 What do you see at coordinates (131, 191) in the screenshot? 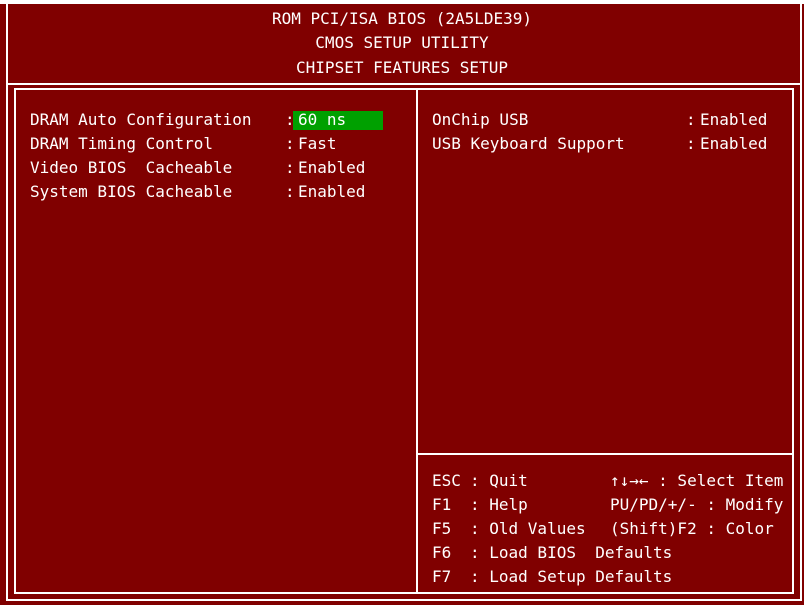
I see `setting-label: System BIOS Cacheable` at bounding box center [131, 191].